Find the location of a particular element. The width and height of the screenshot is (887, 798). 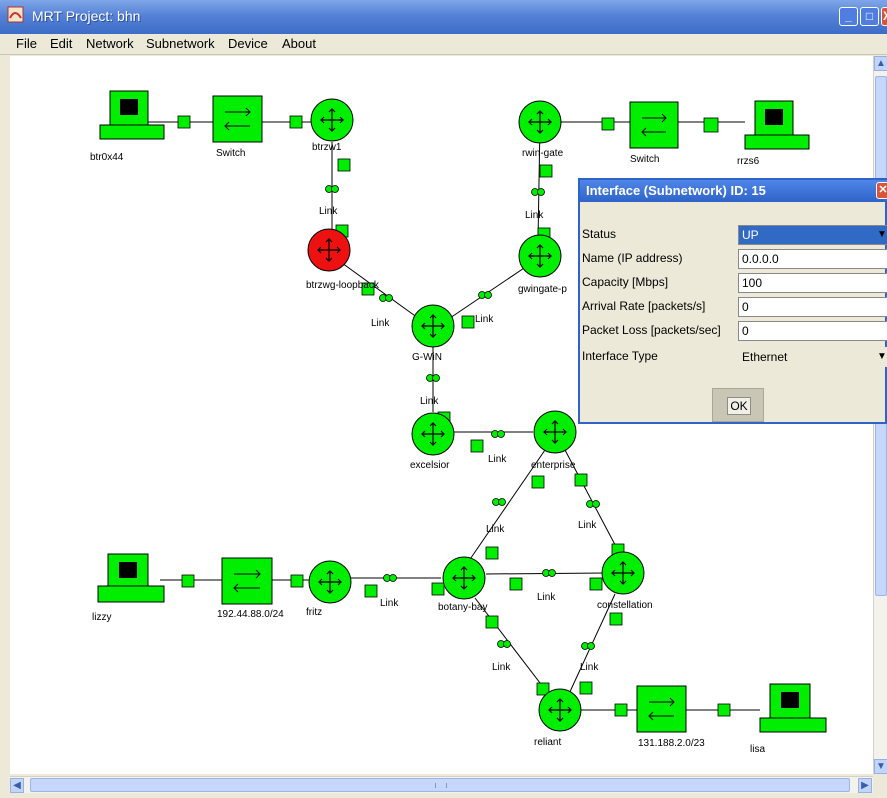

router-btrzwg-loopback is located at coordinates (329, 250).